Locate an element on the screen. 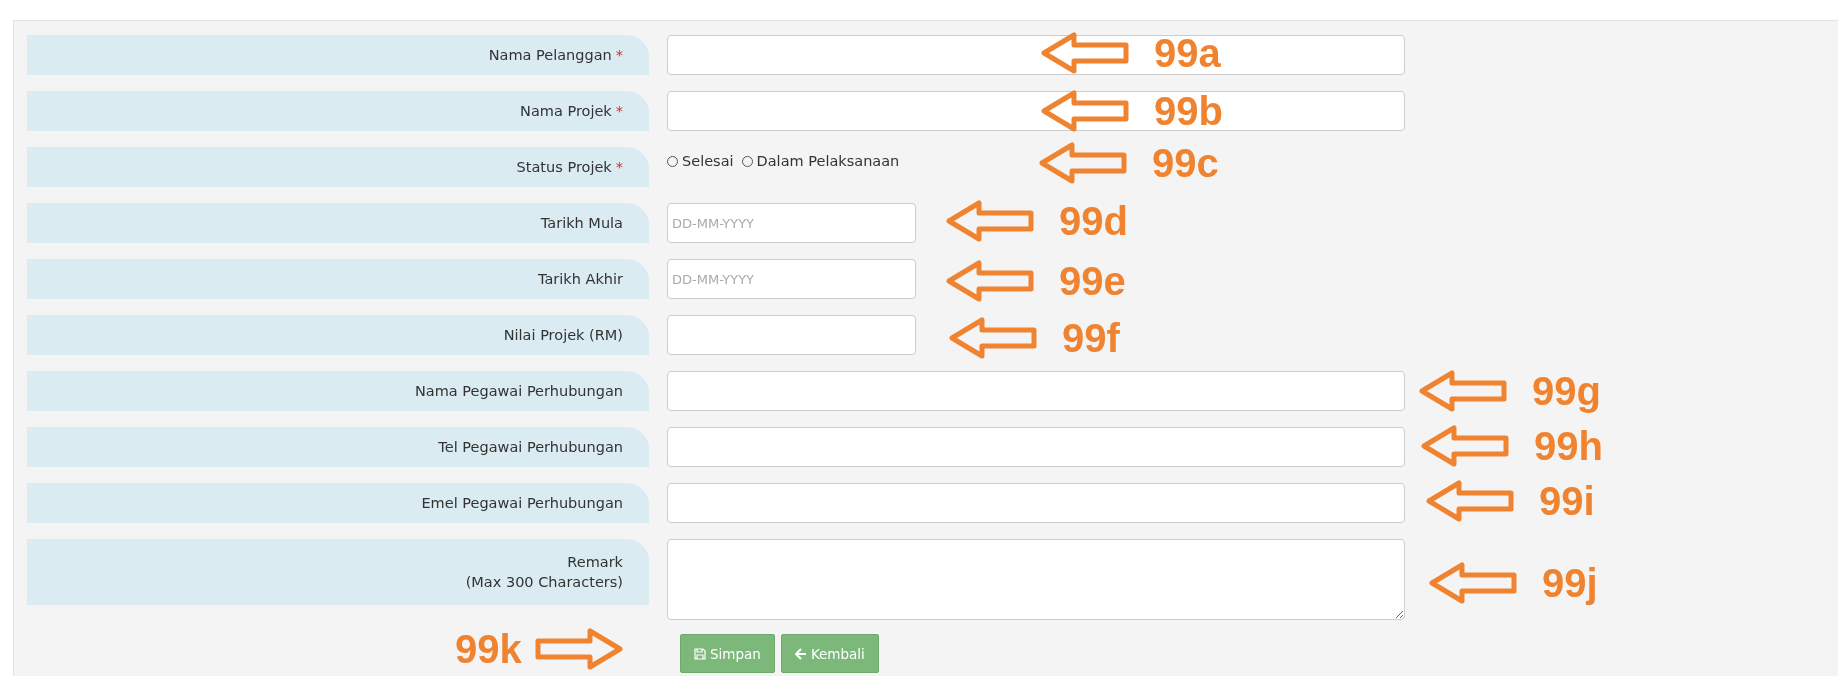 Image resolution: width=1838 pixels, height=677 pixels. field-label: Nilai Projek (RM) is located at coordinates (563, 335).